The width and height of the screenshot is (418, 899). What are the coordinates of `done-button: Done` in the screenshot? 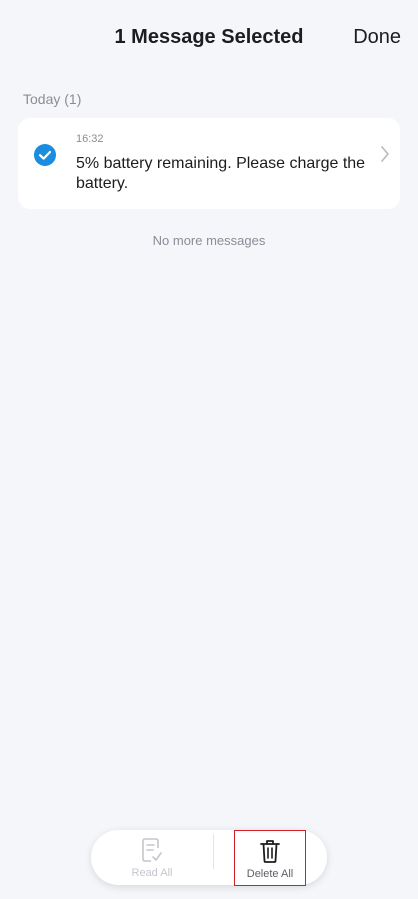 It's located at (377, 37).